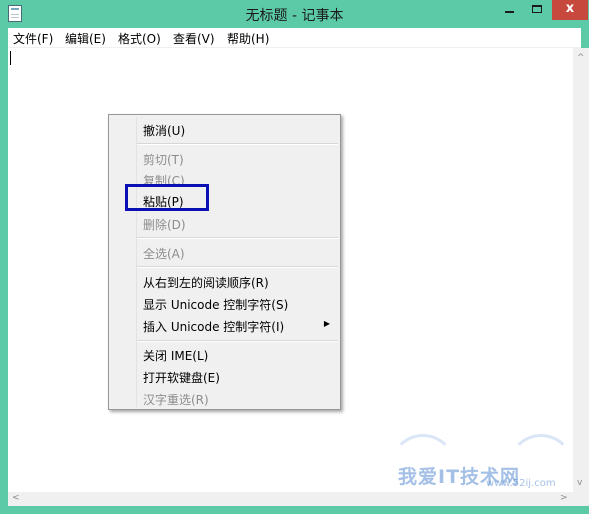 Image resolution: width=589 pixels, height=514 pixels. Describe the element at coordinates (16, 498) in the screenshot. I see `scroll-left-icon: <` at that location.